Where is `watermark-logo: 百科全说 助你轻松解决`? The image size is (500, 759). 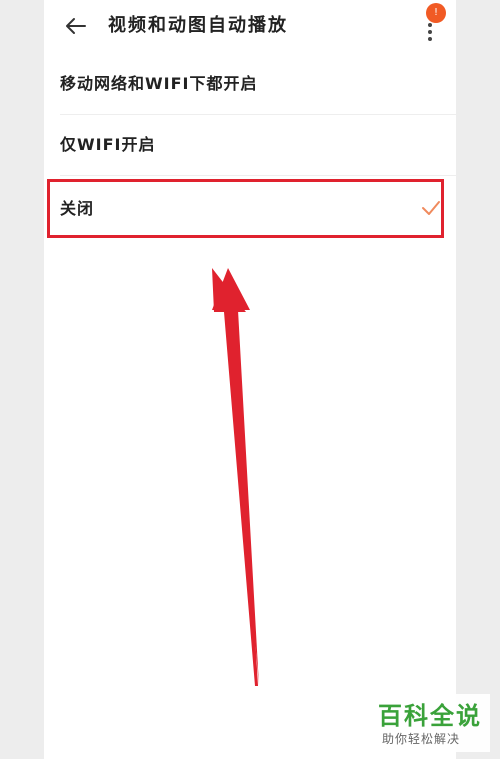
watermark-logo: 百科全说 助你轻松解决 is located at coordinates (431, 723).